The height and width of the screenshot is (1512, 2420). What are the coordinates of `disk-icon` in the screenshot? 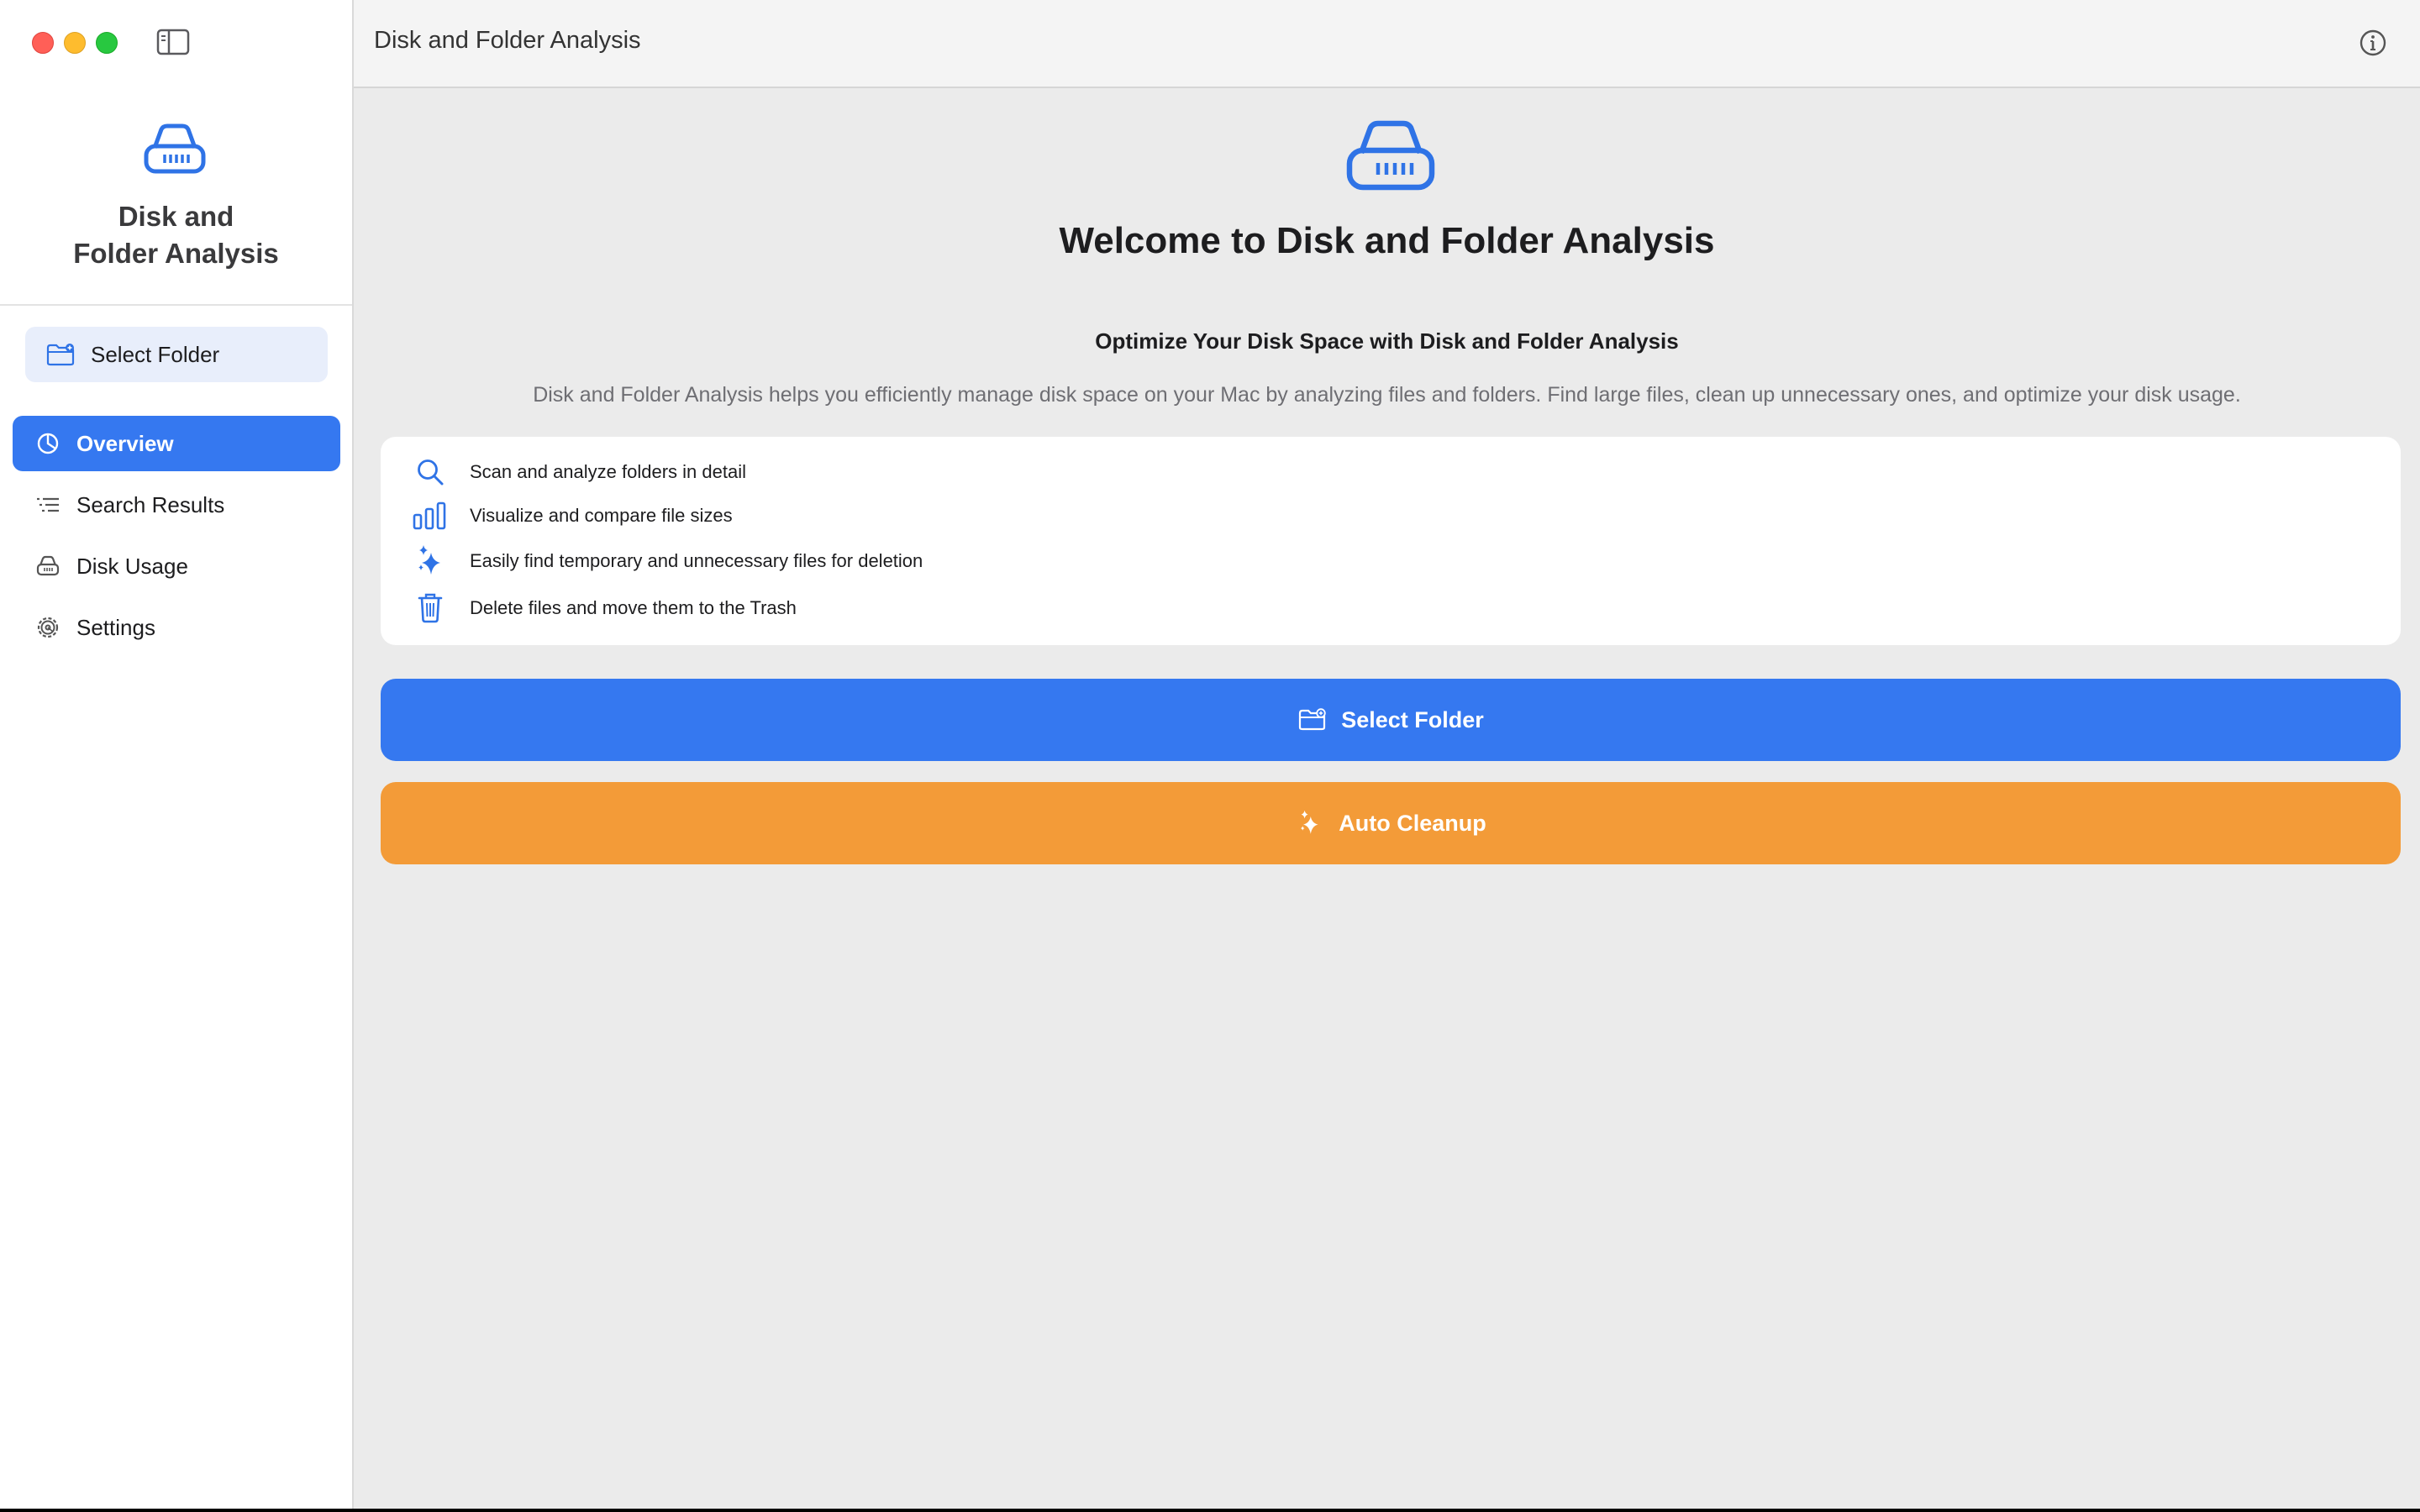 It's located at (47, 566).